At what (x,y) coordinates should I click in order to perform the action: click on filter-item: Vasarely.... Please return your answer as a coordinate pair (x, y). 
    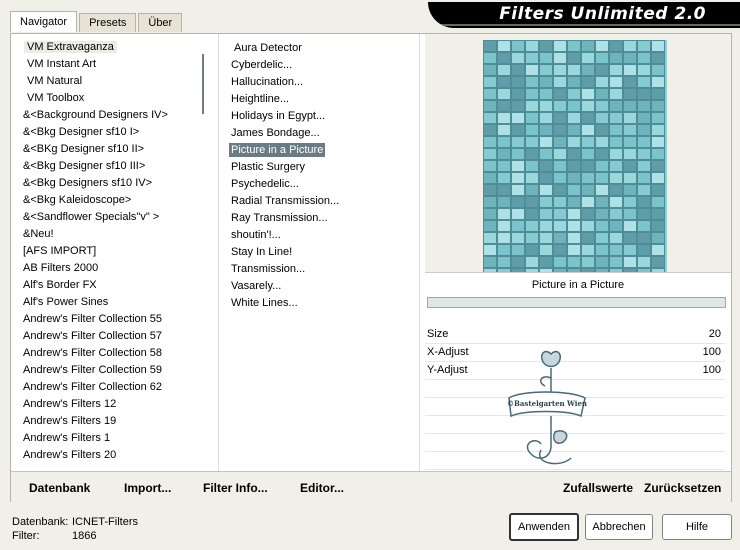
    Looking at the image, I should click on (319, 286).